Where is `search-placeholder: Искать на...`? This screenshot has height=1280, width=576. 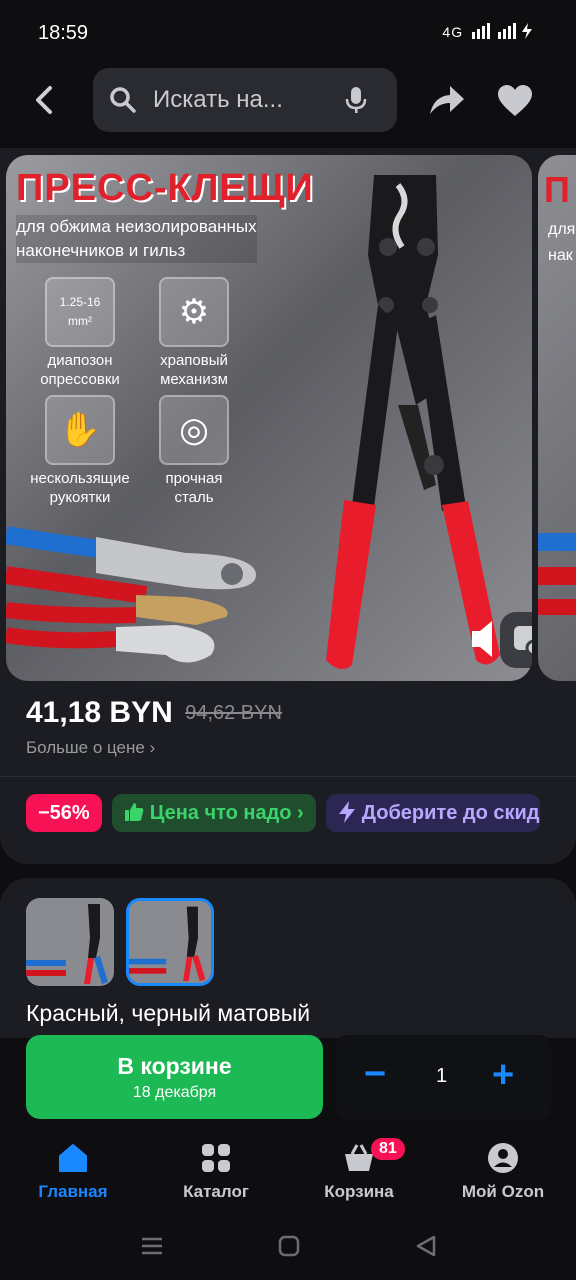 search-placeholder: Искать на... is located at coordinates (218, 100).